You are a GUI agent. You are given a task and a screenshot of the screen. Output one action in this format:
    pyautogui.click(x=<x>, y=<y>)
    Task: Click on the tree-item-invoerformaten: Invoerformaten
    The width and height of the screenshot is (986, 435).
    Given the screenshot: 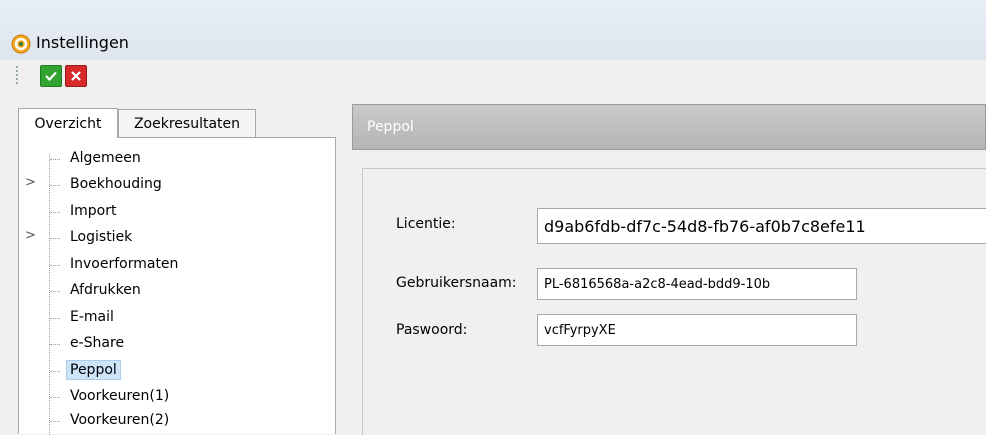 What is the action you would take?
    pyautogui.click(x=169, y=265)
    